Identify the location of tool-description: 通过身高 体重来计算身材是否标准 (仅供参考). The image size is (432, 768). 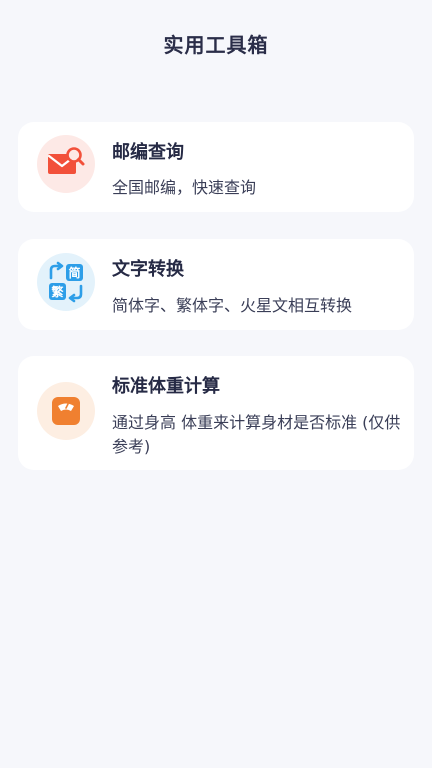
(256, 434).